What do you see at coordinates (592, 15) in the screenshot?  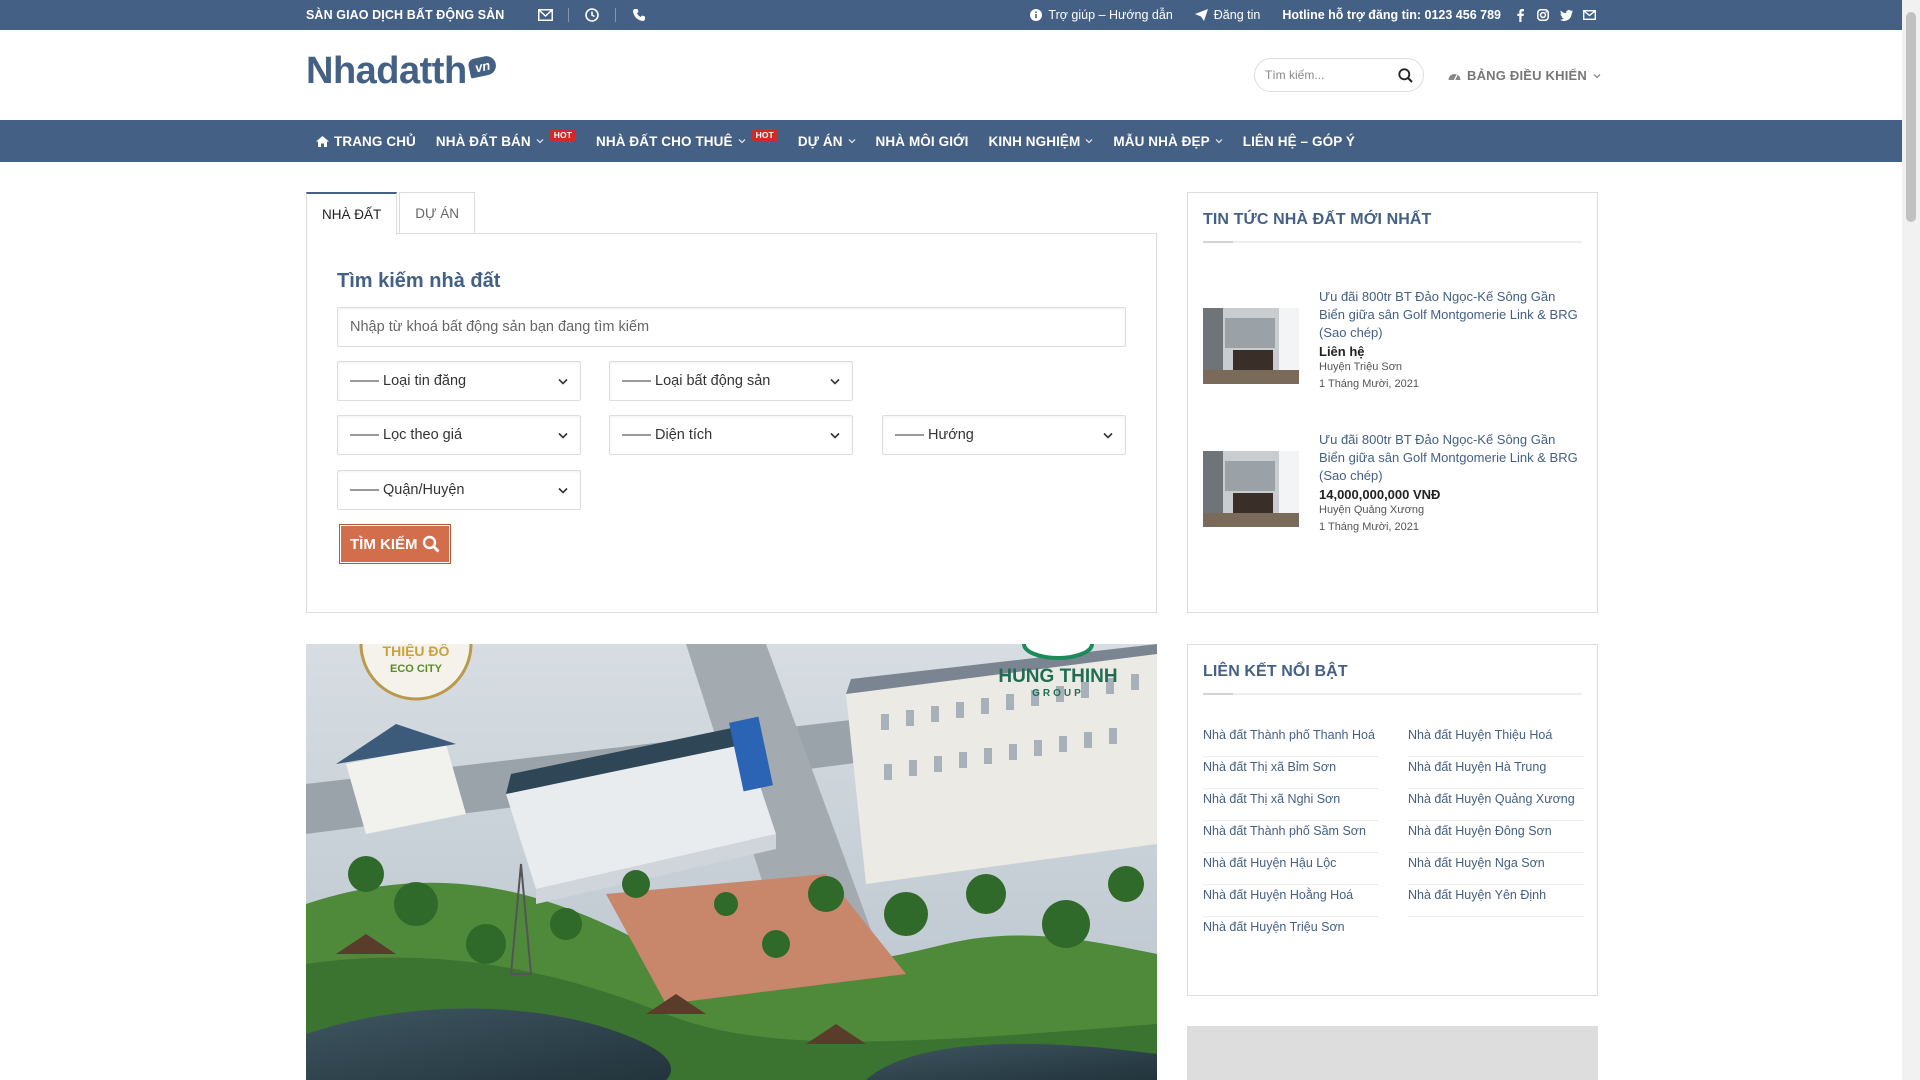 I see `clock-icon` at bounding box center [592, 15].